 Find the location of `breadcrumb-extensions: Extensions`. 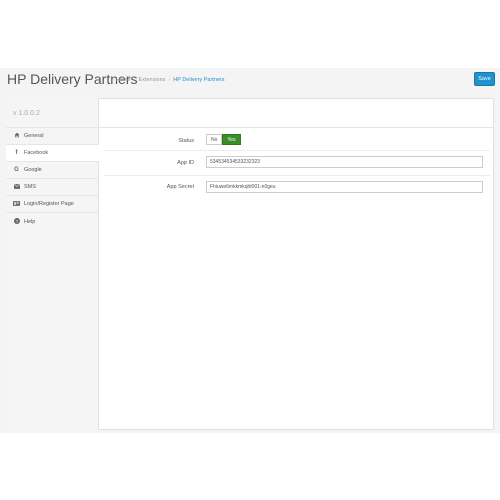

breadcrumb-extensions: Extensions is located at coordinates (152, 80).